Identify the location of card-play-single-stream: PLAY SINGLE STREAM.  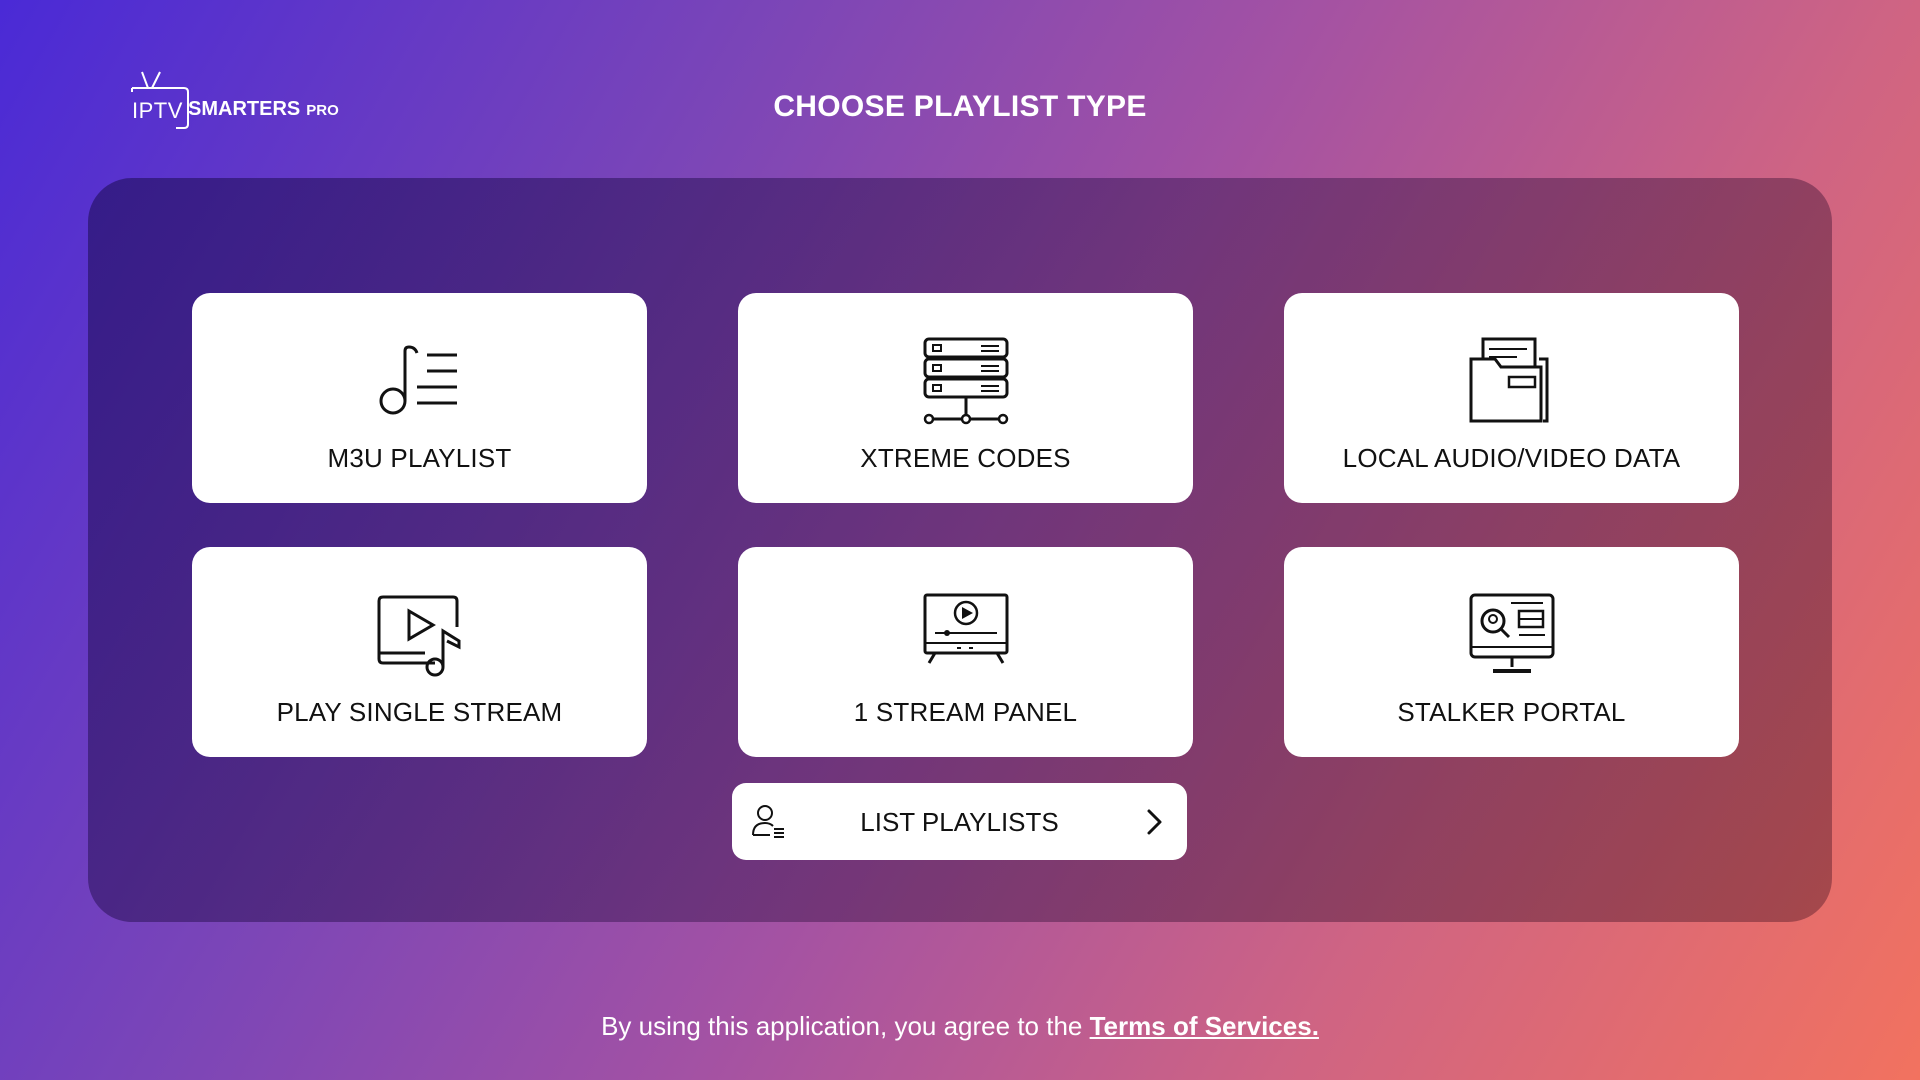
(419, 652).